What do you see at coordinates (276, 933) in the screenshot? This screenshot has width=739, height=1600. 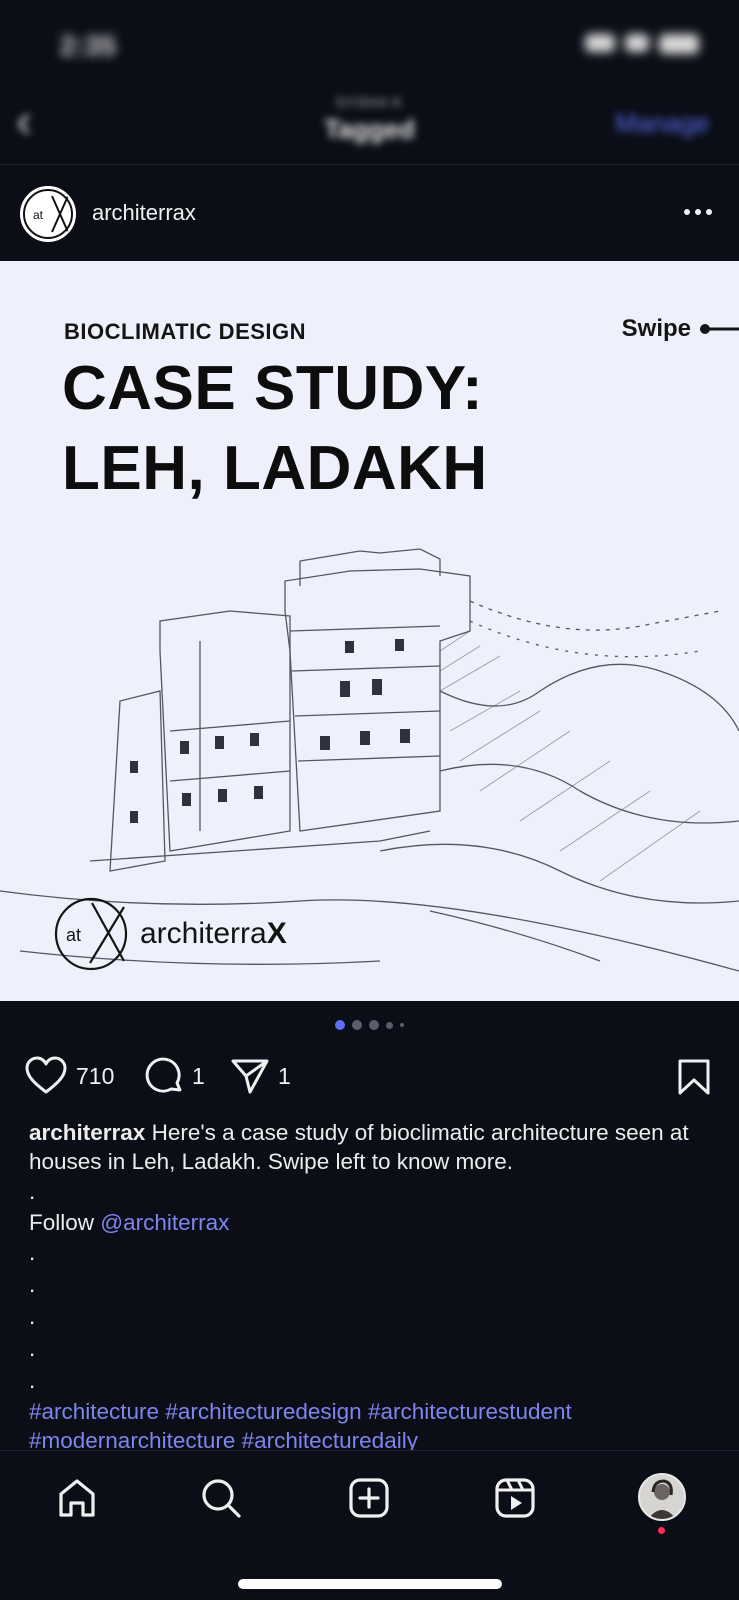 I see `brand-x: X` at bounding box center [276, 933].